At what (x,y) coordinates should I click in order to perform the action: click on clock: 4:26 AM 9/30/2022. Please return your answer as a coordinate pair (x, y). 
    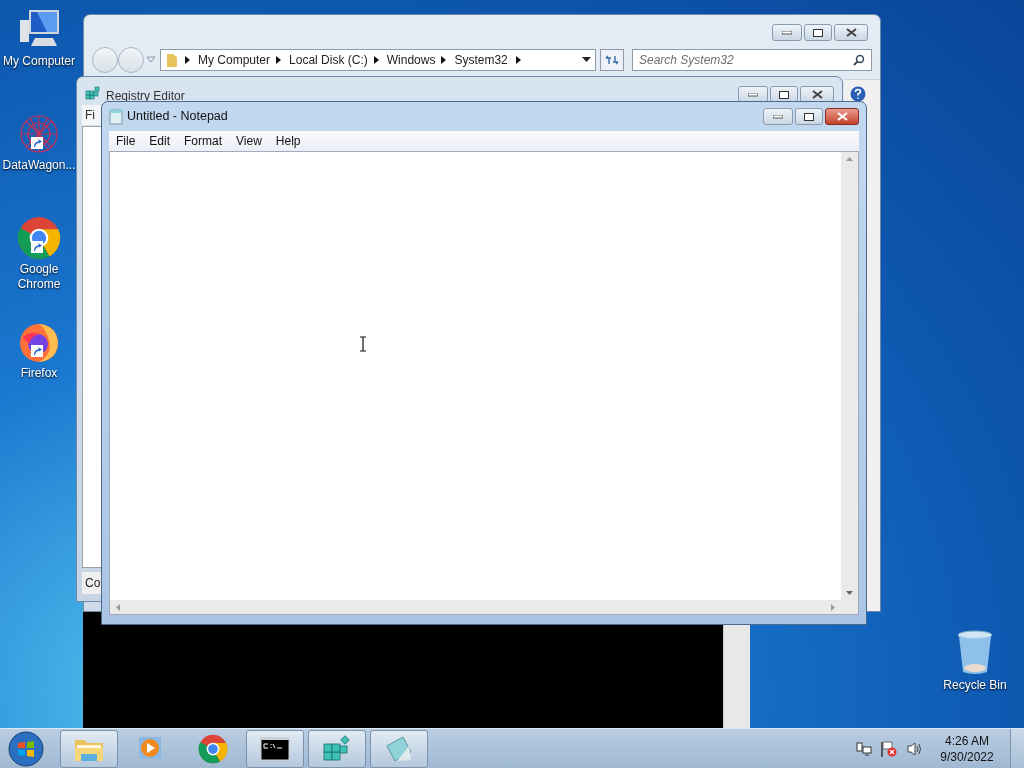
    Looking at the image, I should click on (967, 748).